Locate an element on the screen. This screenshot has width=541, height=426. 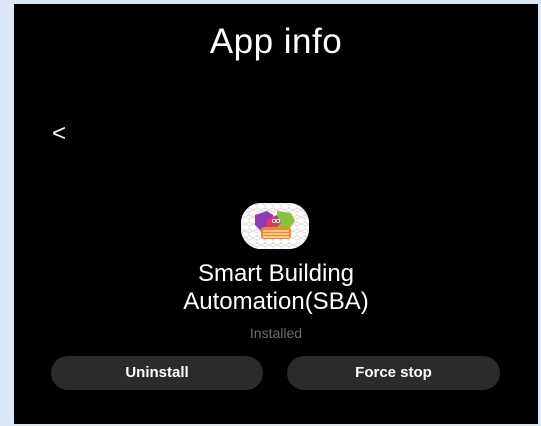
app-icon-graphic is located at coordinates (275, 226).